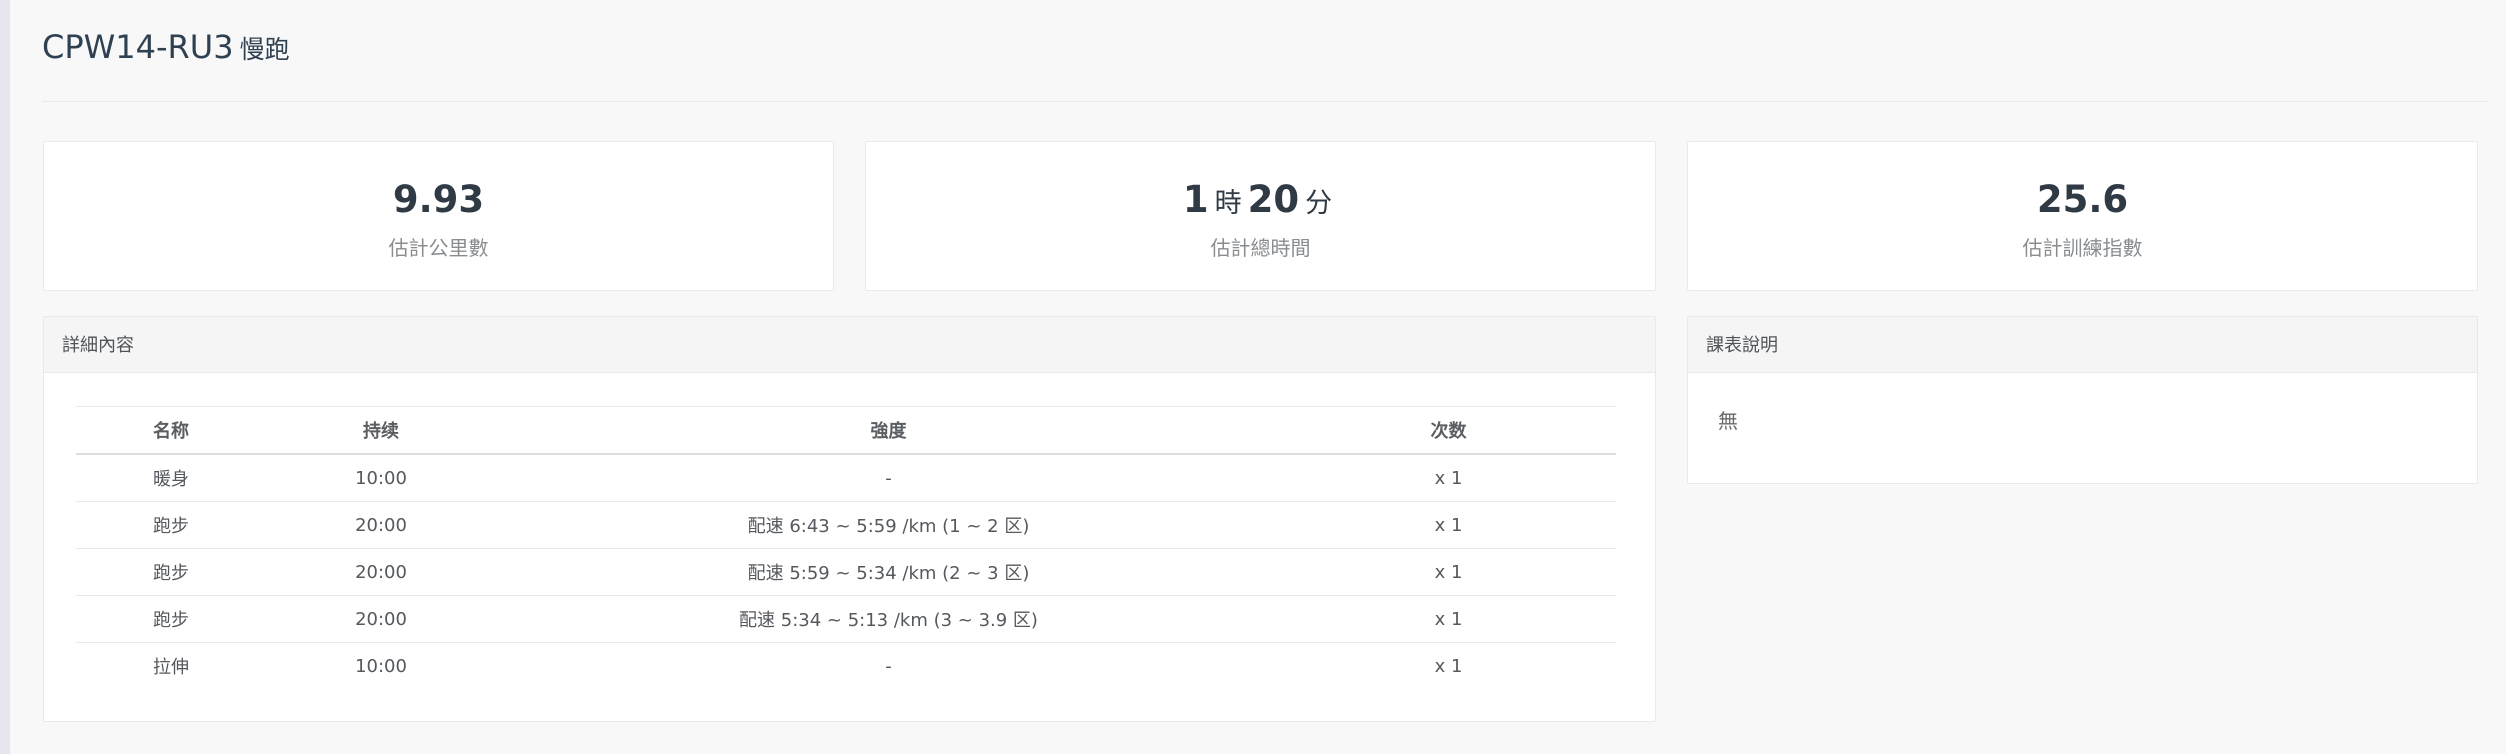 This screenshot has width=2506, height=754. Describe the element at coordinates (2082, 345) in the screenshot. I see `notes-panel-heading: 課表說明` at that location.